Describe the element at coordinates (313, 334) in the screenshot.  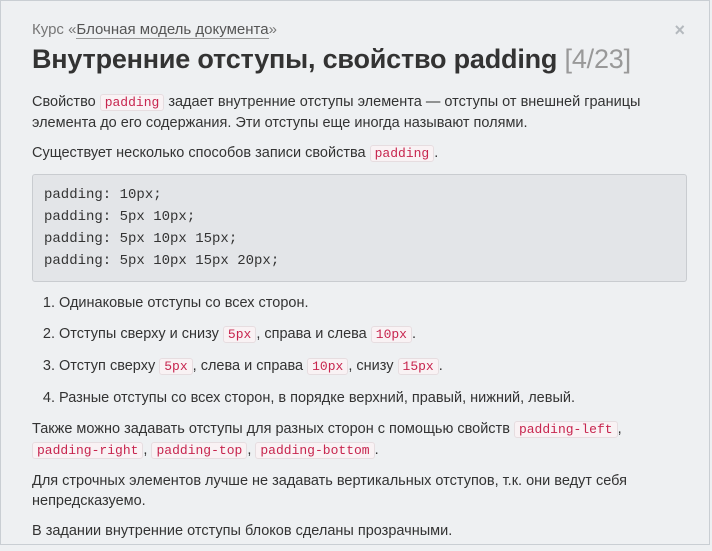
I see `text: , справа и слева` at that location.